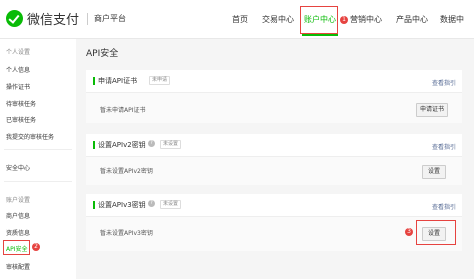 The image size is (474, 279). Describe the element at coordinates (18, 232) in the screenshot. I see `sidebar-item-qualification: 资质信息` at that location.